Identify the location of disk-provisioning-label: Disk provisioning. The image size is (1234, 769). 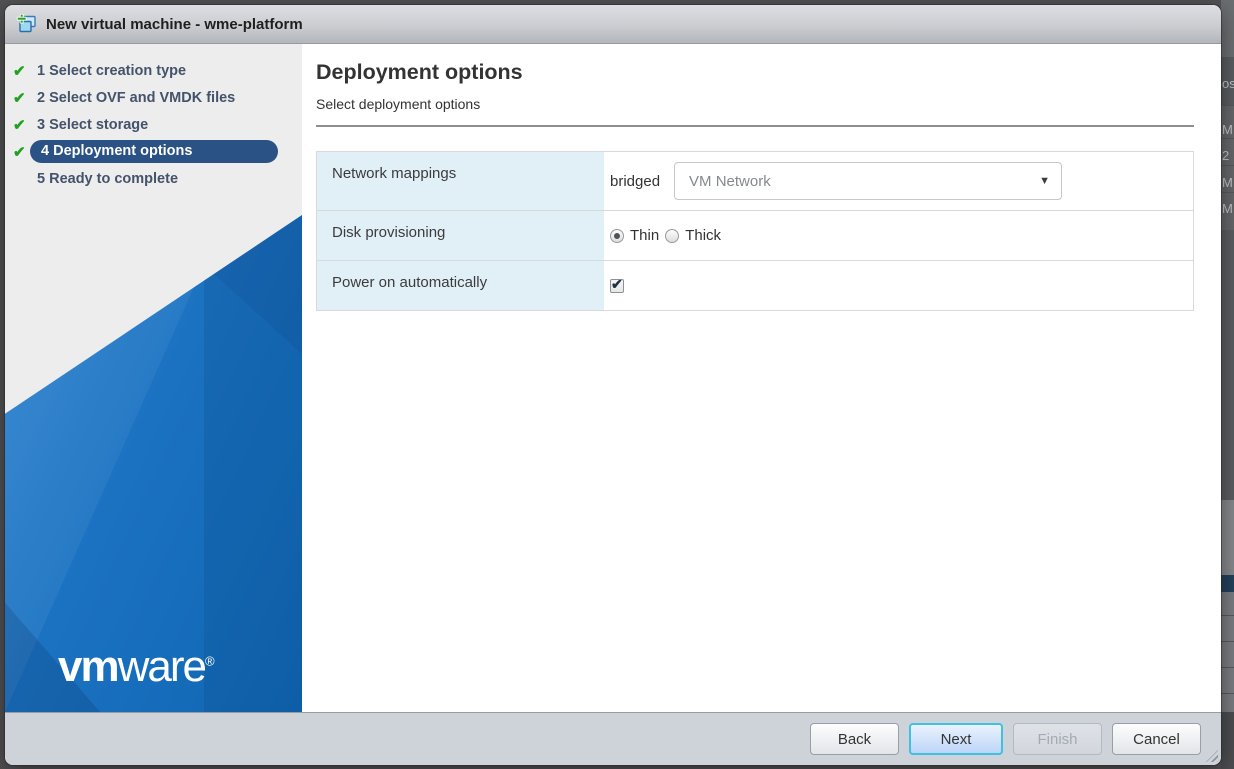
(460, 235).